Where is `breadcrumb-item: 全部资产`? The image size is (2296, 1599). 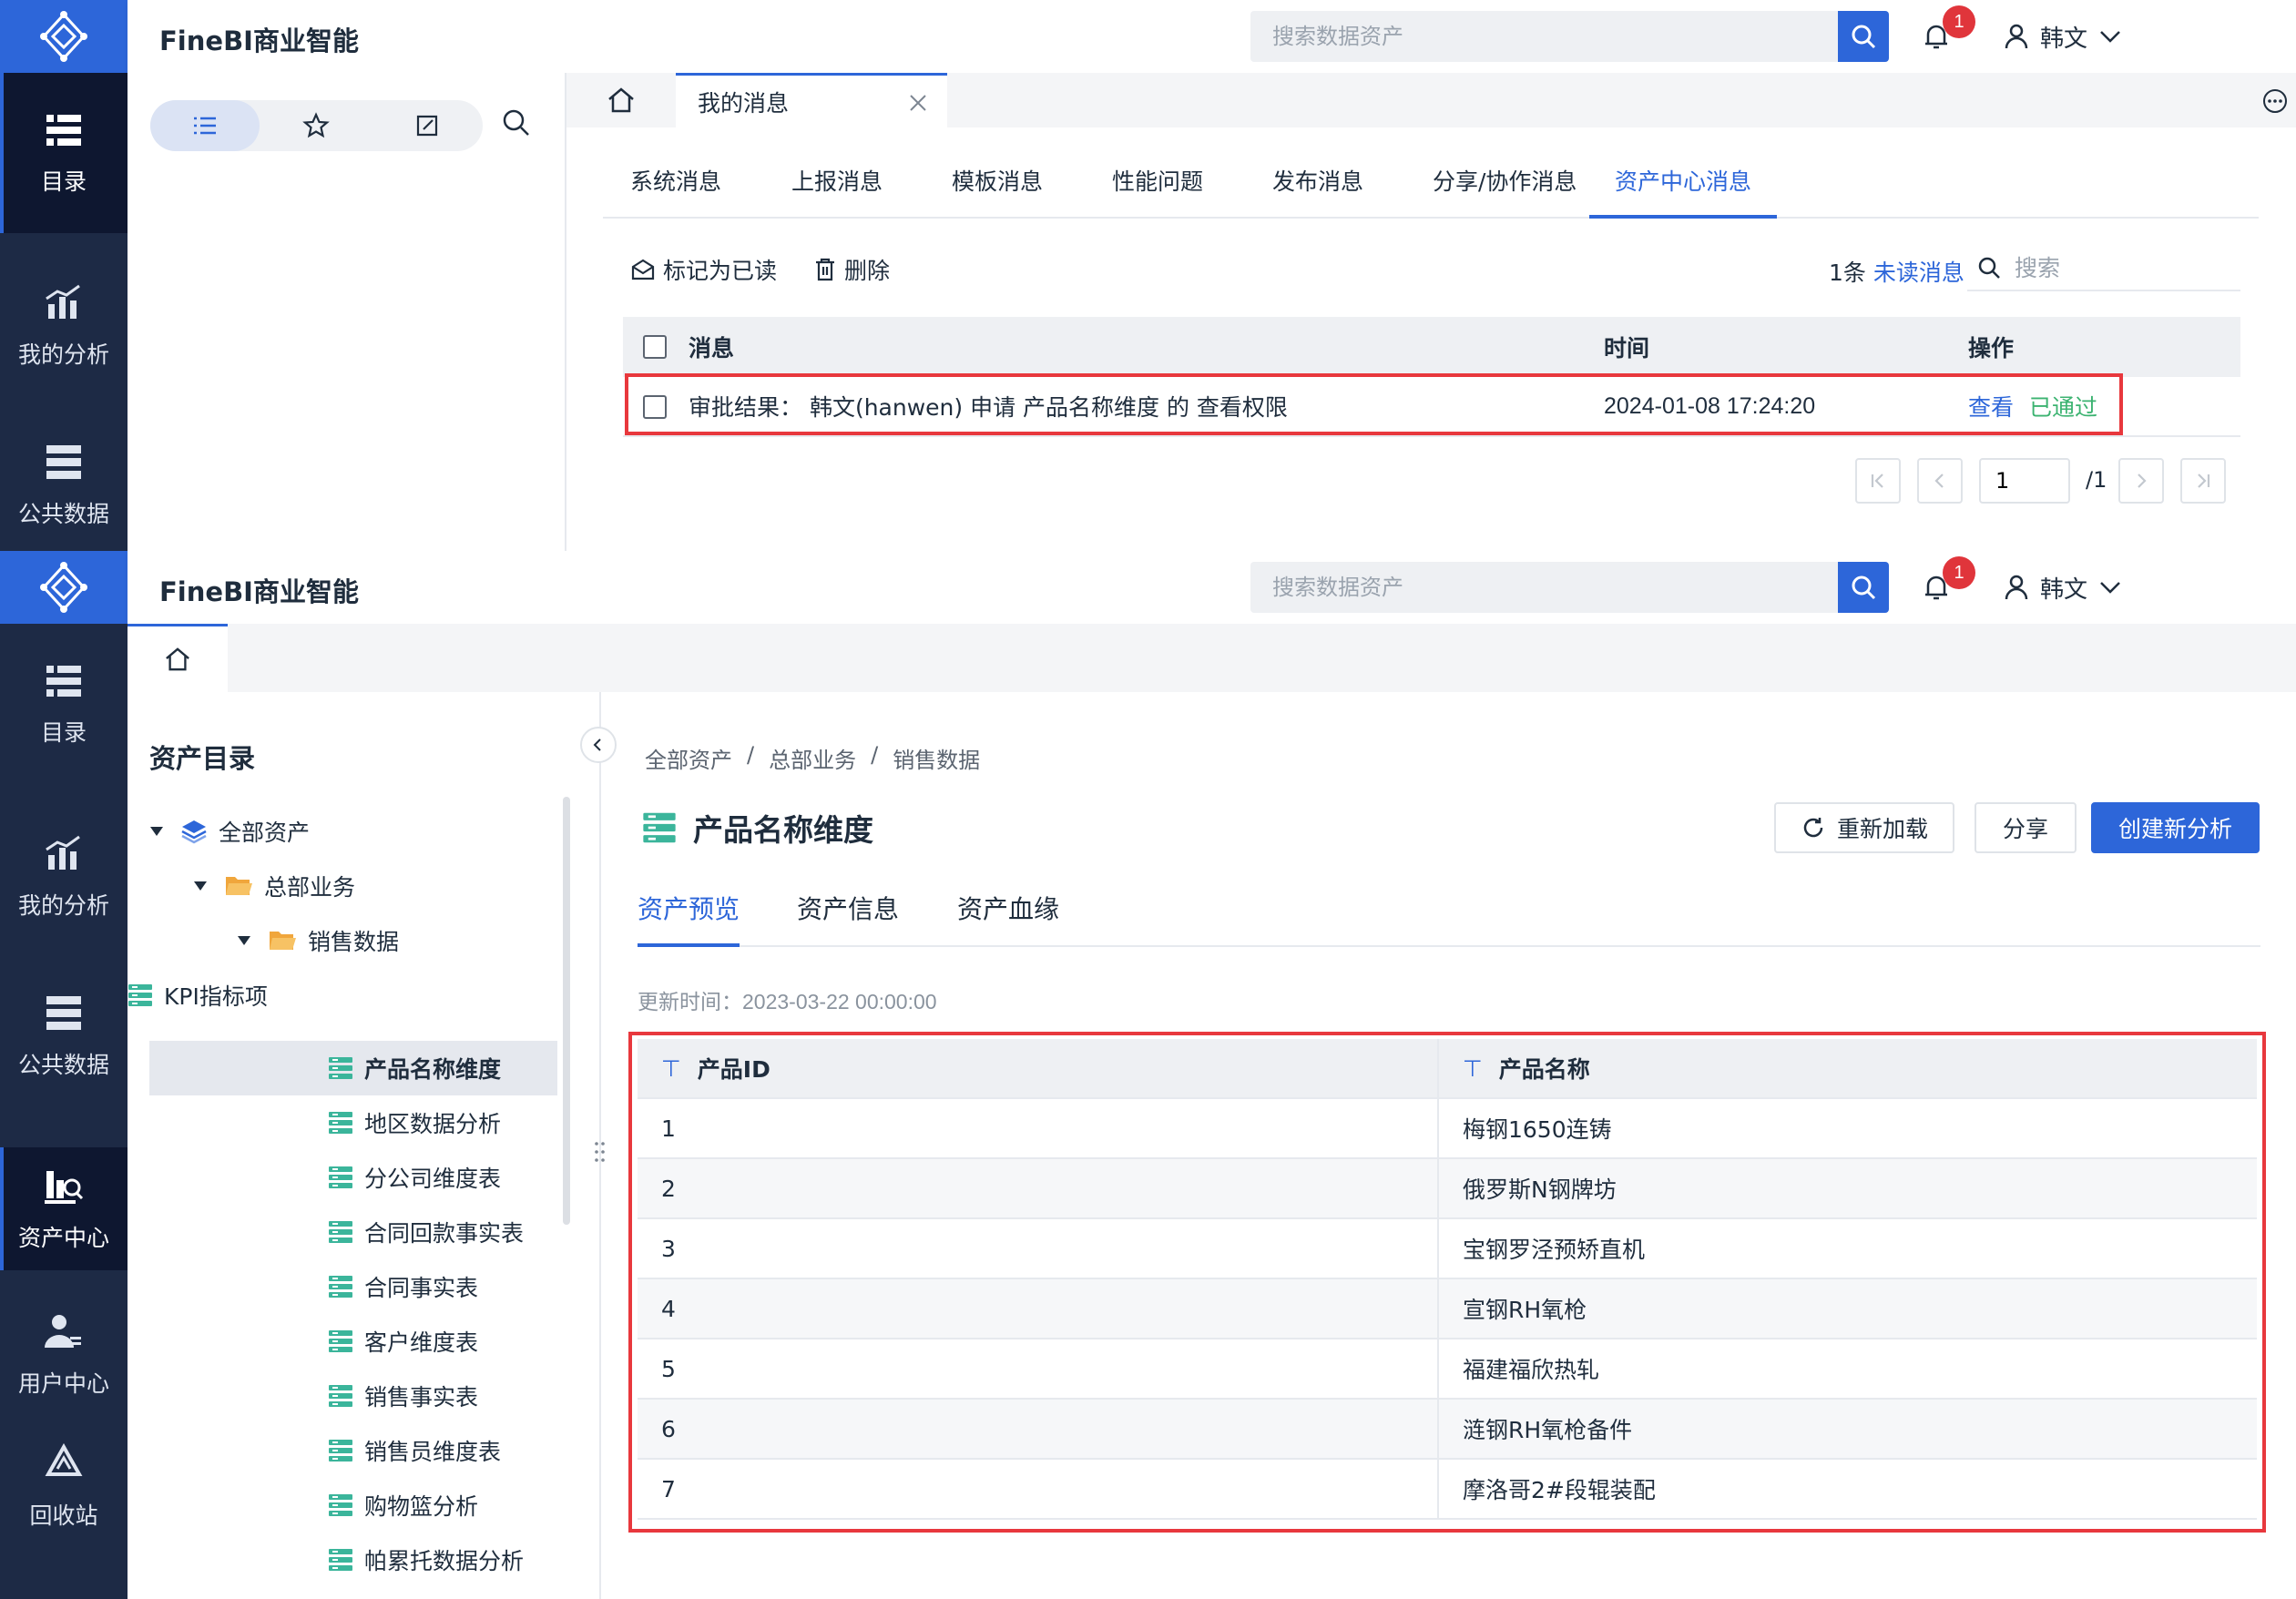
breadcrumb-item: 全部资产 is located at coordinates (688, 758).